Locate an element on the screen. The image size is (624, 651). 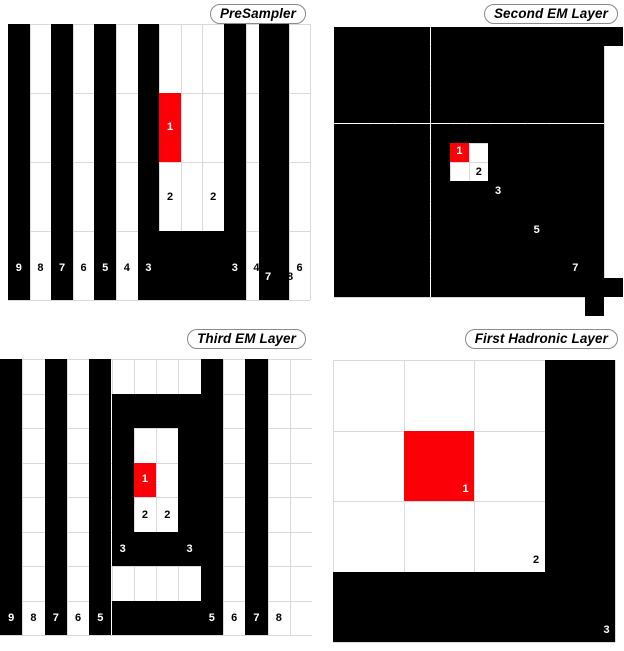
gridline-vertical is located at coordinates (605, 162).